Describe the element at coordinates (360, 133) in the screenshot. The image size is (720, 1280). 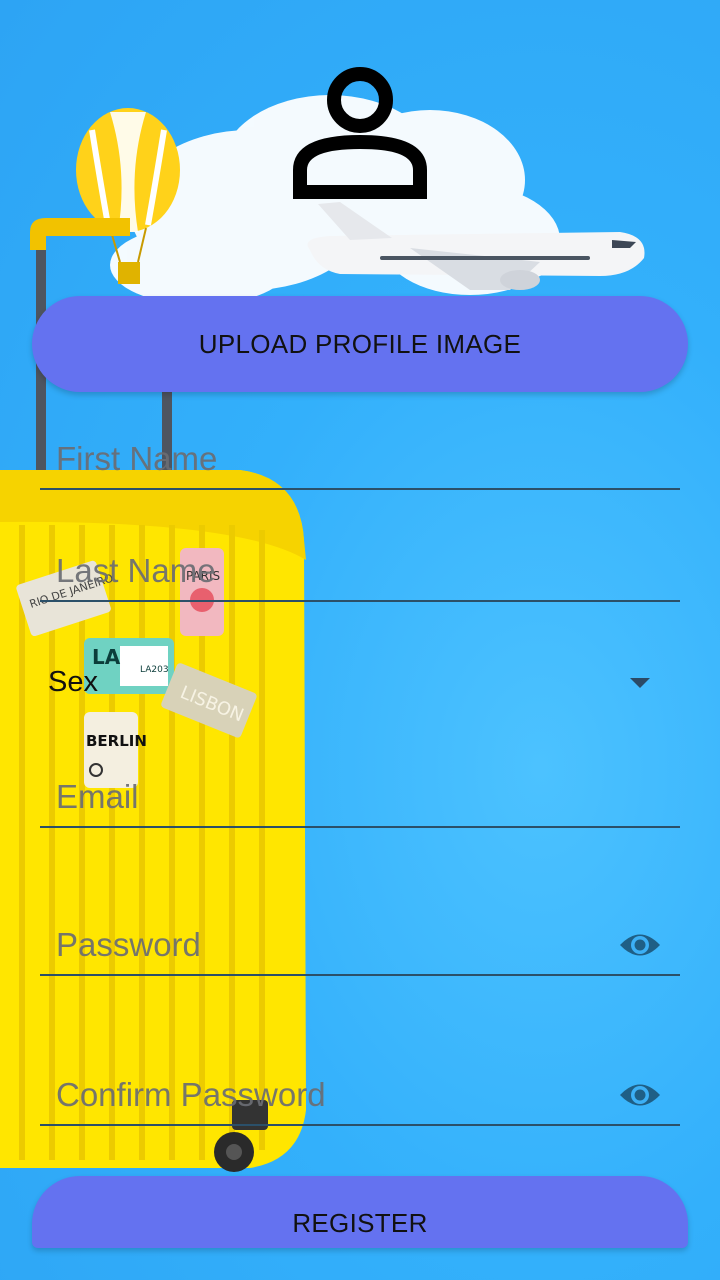
I see `person-outline-icon` at that location.